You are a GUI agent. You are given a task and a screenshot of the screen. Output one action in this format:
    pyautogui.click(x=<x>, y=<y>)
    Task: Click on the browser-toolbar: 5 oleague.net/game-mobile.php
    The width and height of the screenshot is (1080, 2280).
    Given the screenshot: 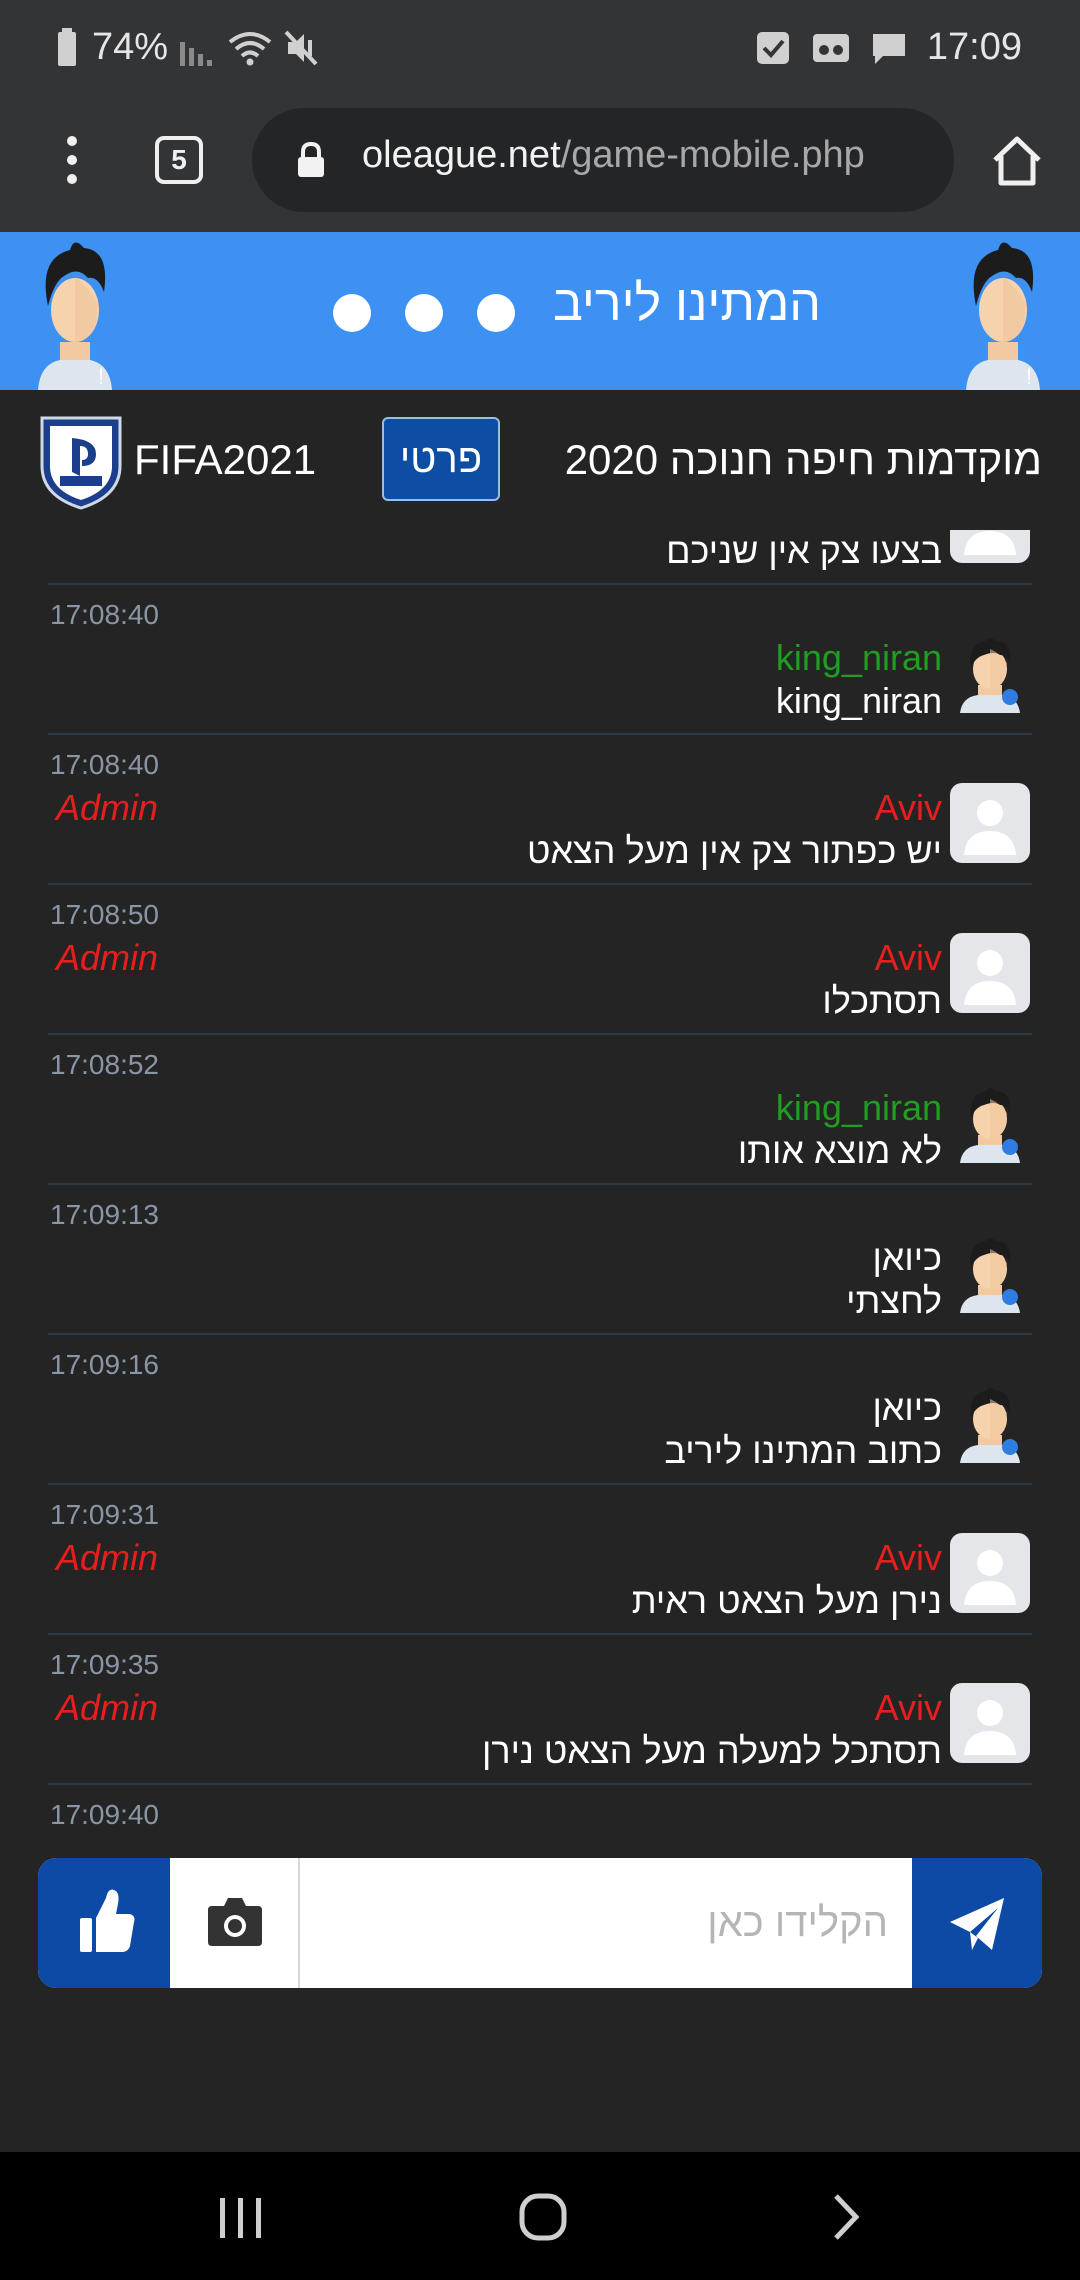 What is the action you would take?
    pyautogui.click(x=540, y=166)
    